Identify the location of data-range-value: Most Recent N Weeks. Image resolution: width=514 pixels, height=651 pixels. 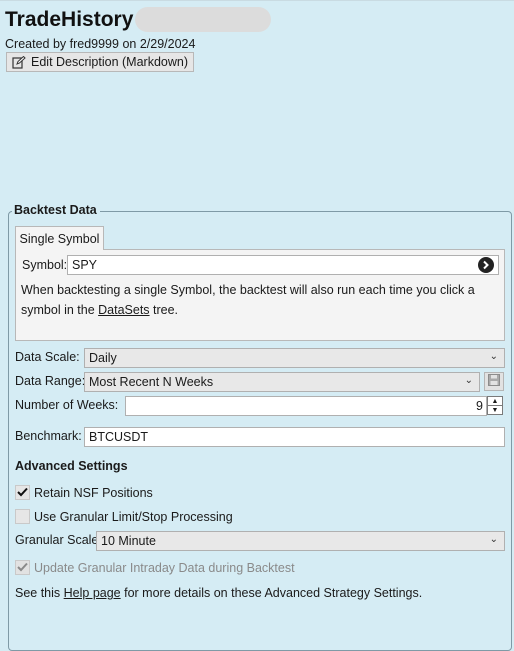
(151, 382).